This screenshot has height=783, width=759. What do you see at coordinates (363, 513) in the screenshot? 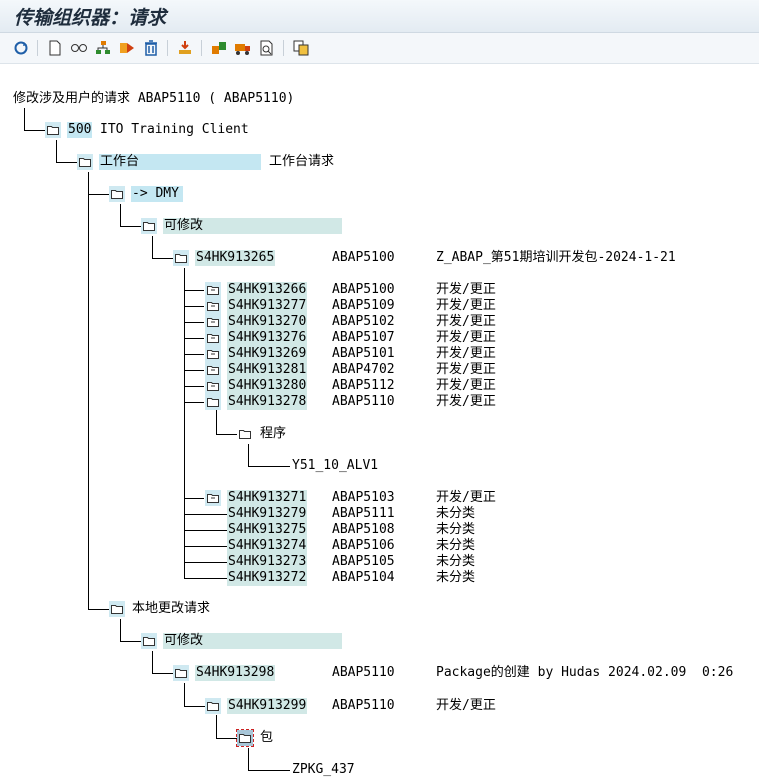
I see `task-user: ABAP5111` at bounding box center [363, 513].